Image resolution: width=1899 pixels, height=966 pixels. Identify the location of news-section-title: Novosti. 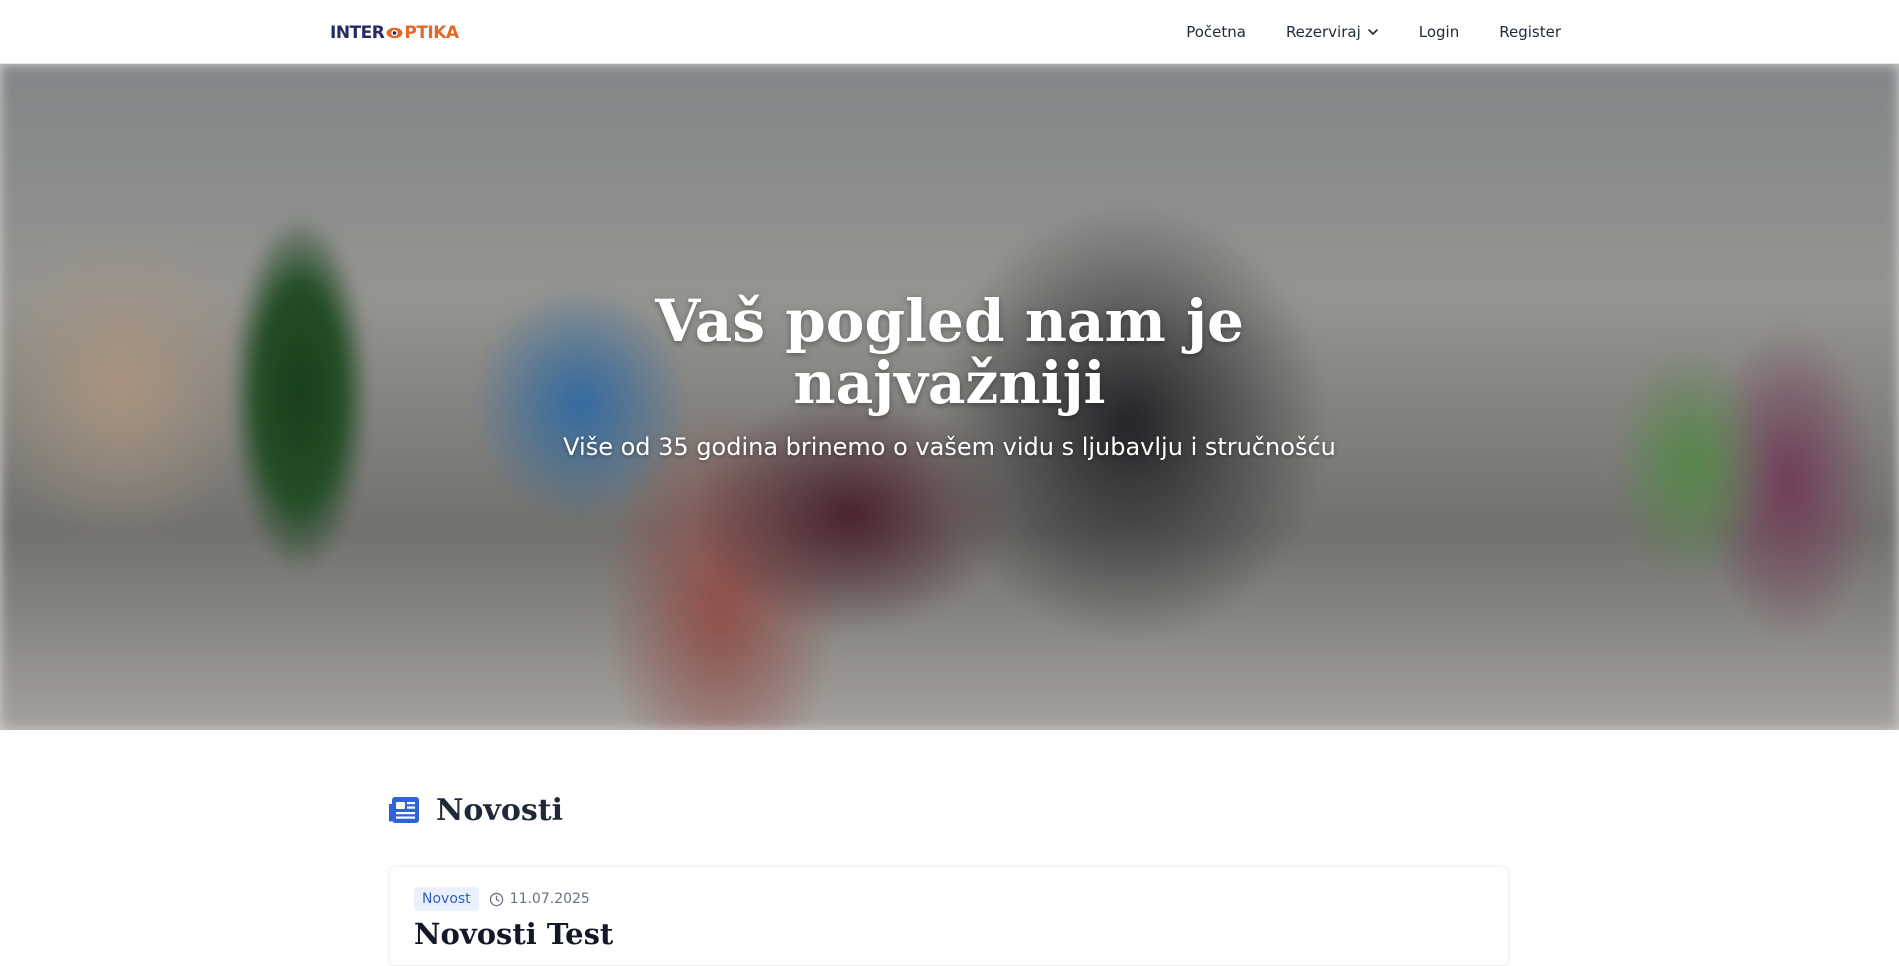
(500, 810).